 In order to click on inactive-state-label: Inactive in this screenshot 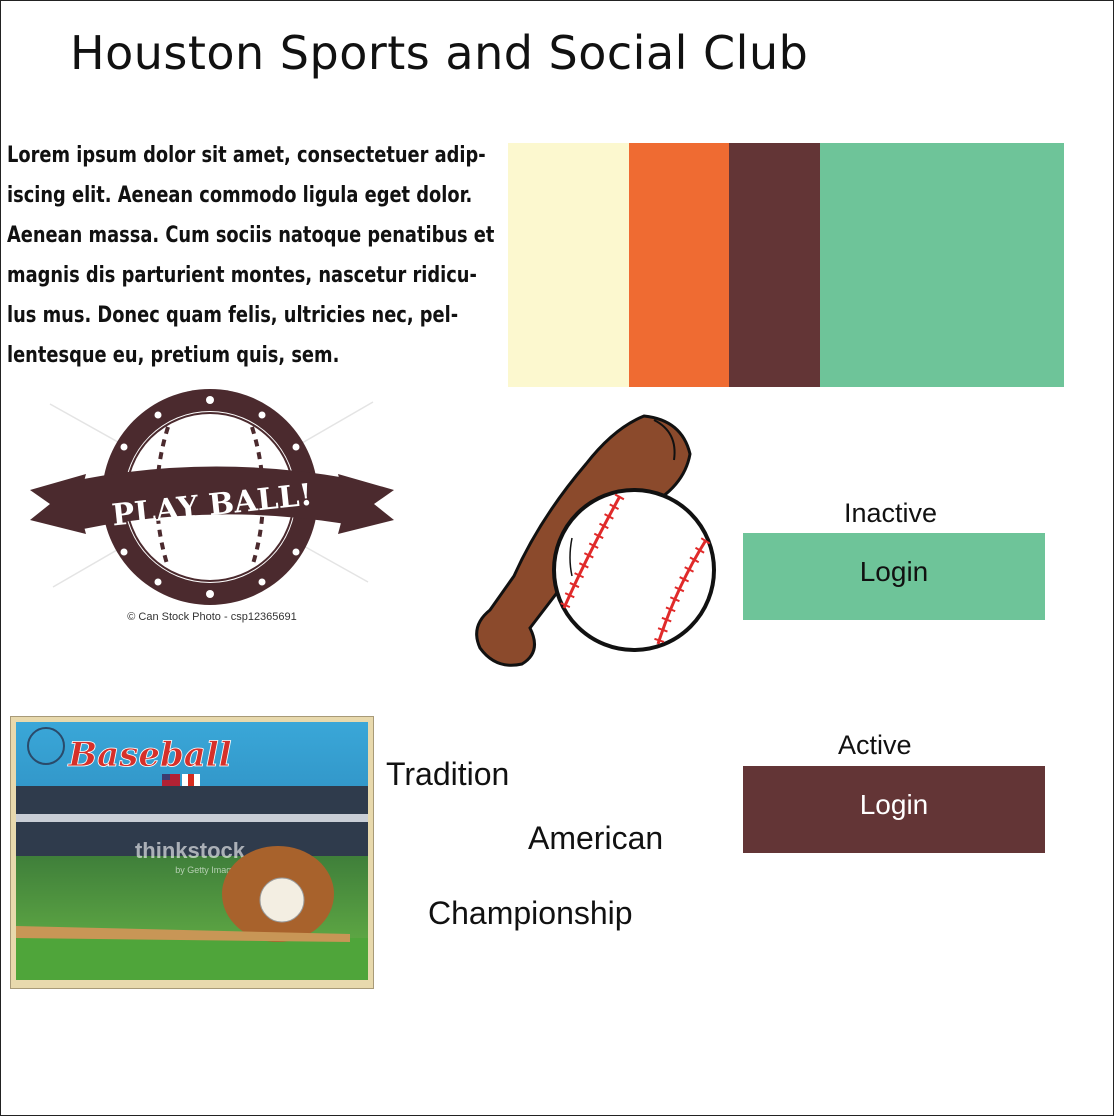, I will do `click(891, 513)`.